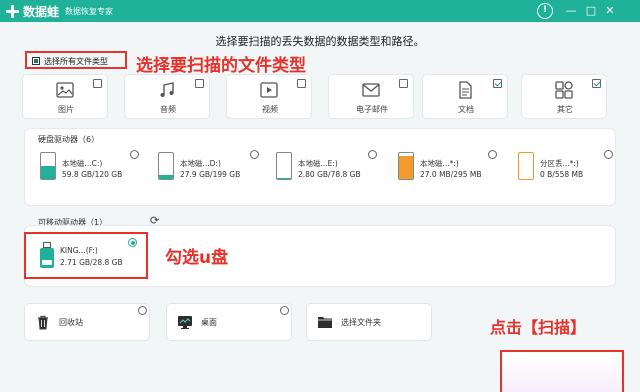 This screenshot has height=392, width=640. What do you see at coordinates (65, 90) in the screenshot?
I see `image-icon` at bounding box center [65, 90].